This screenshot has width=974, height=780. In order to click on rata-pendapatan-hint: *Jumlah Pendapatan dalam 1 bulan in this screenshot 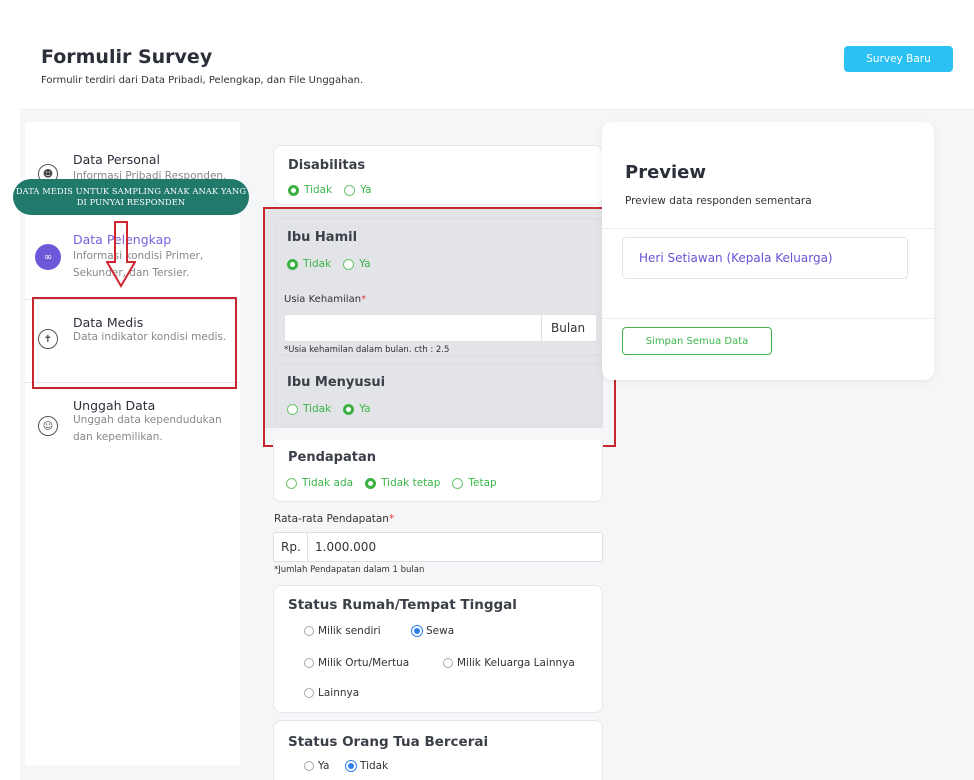, I will do `click(349, 570)`.